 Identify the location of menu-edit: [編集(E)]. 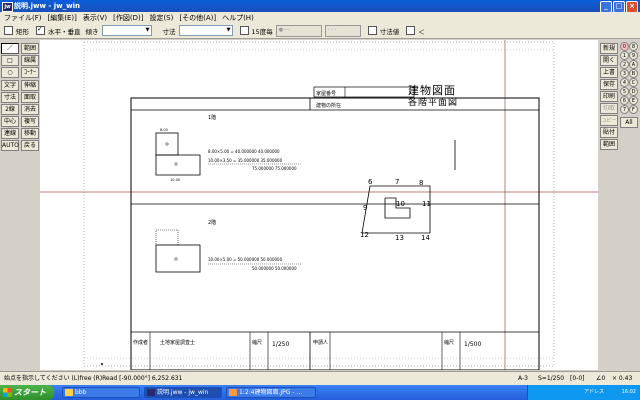
(62, 18).